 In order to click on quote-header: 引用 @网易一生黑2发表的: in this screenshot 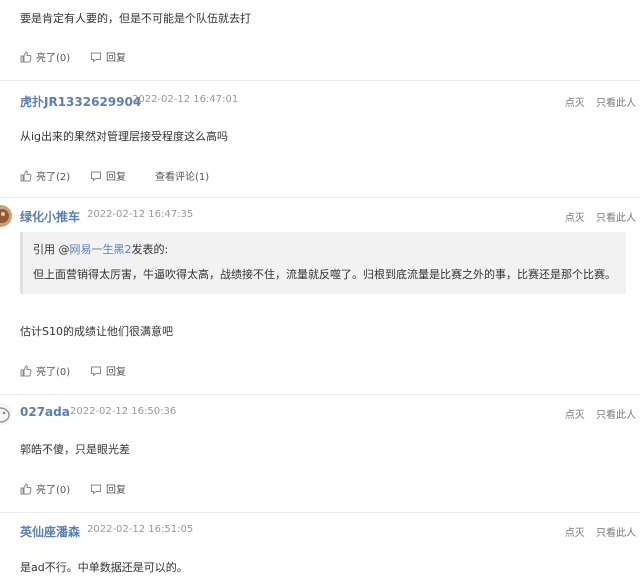, I will do `click(100, 249)`.